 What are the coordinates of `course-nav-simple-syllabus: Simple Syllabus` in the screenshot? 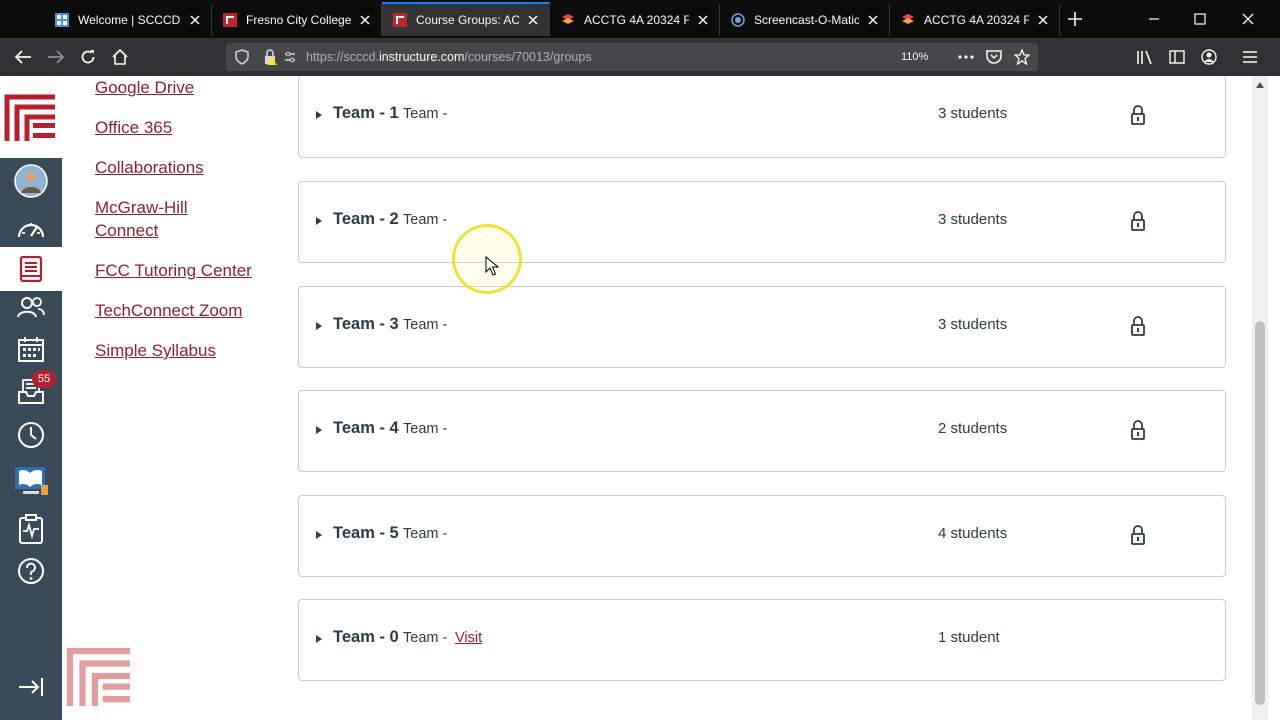 It's located at (155, 350).